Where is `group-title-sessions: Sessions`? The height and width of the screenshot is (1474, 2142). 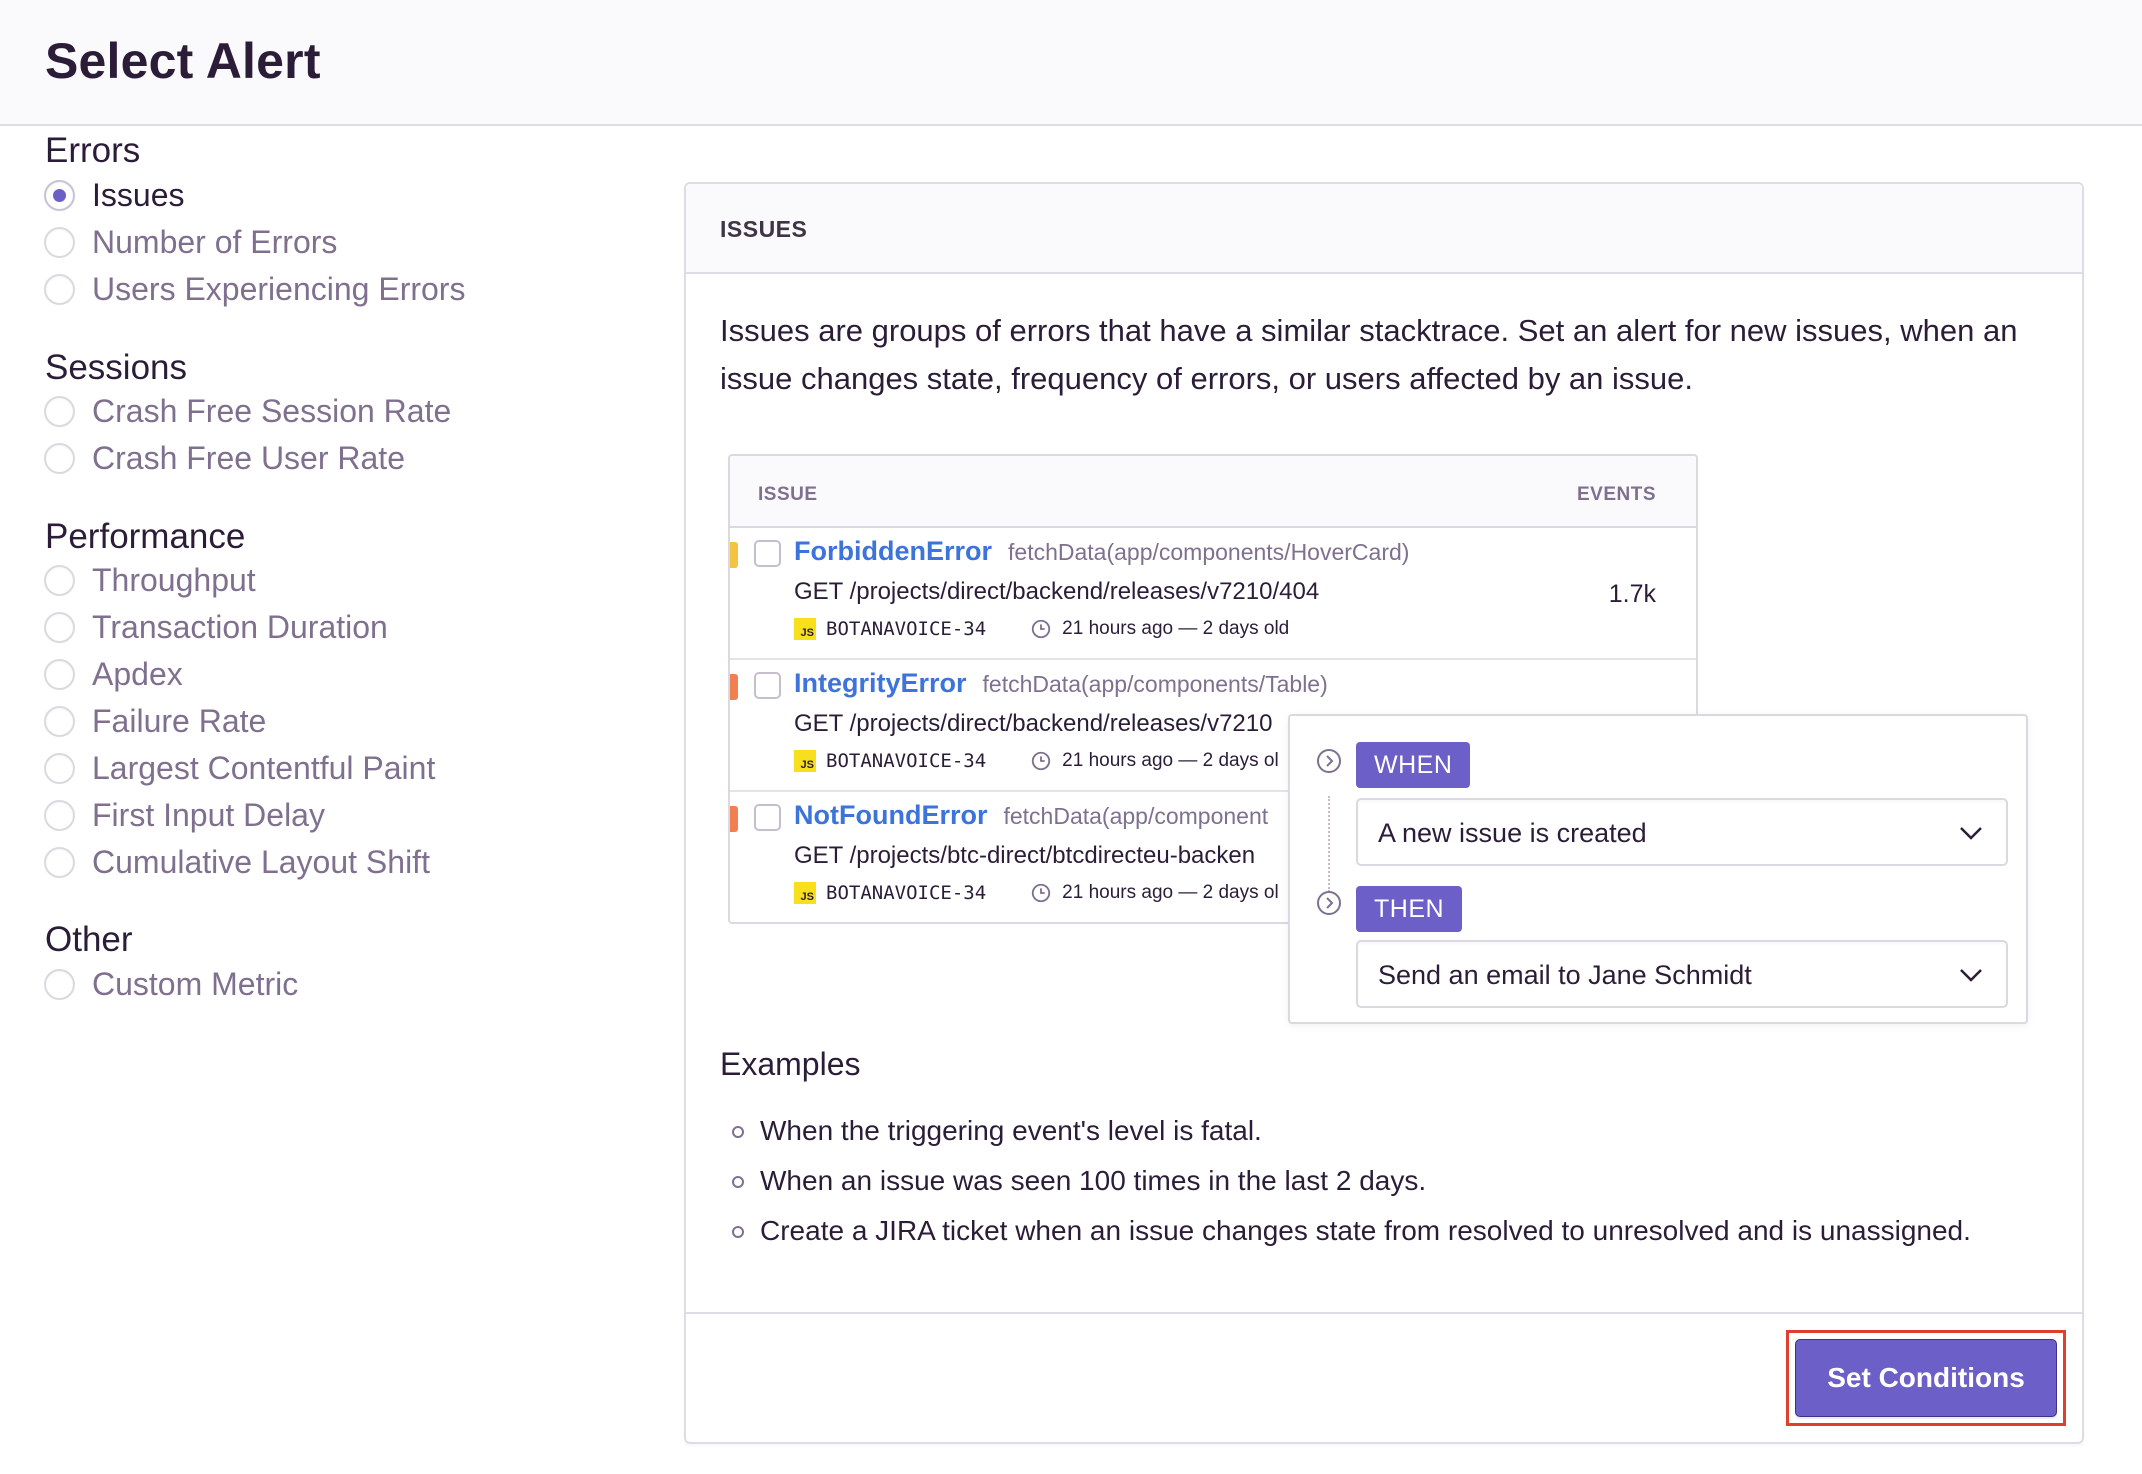
group-title-sessions: Sessions is located at coordinates (116, 367).